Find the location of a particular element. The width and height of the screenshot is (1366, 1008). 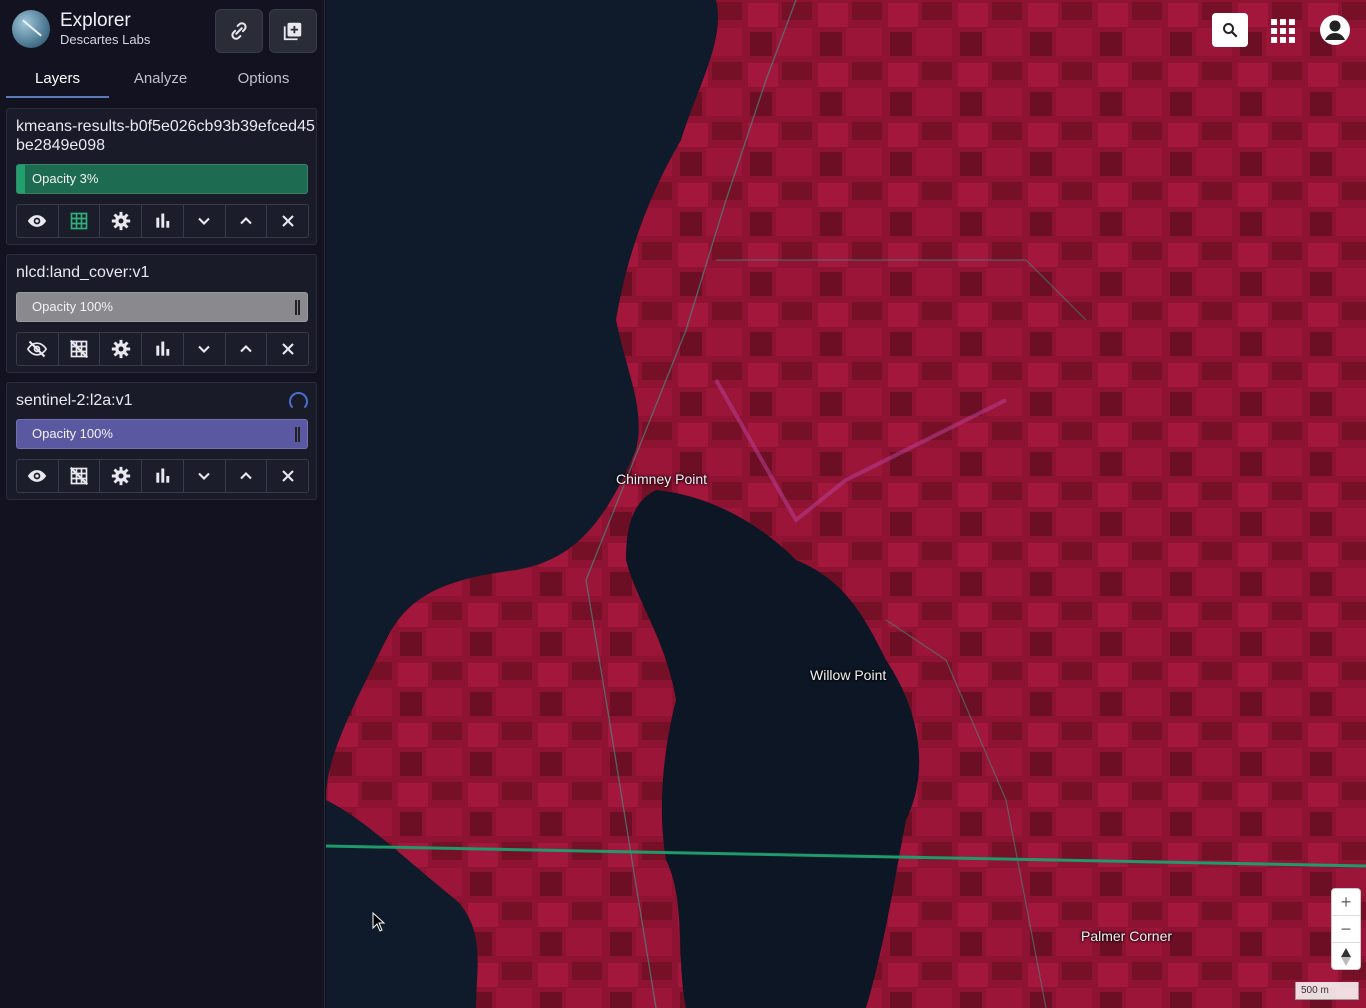

tab-layers: Layers is located at coordinates (57, 80).